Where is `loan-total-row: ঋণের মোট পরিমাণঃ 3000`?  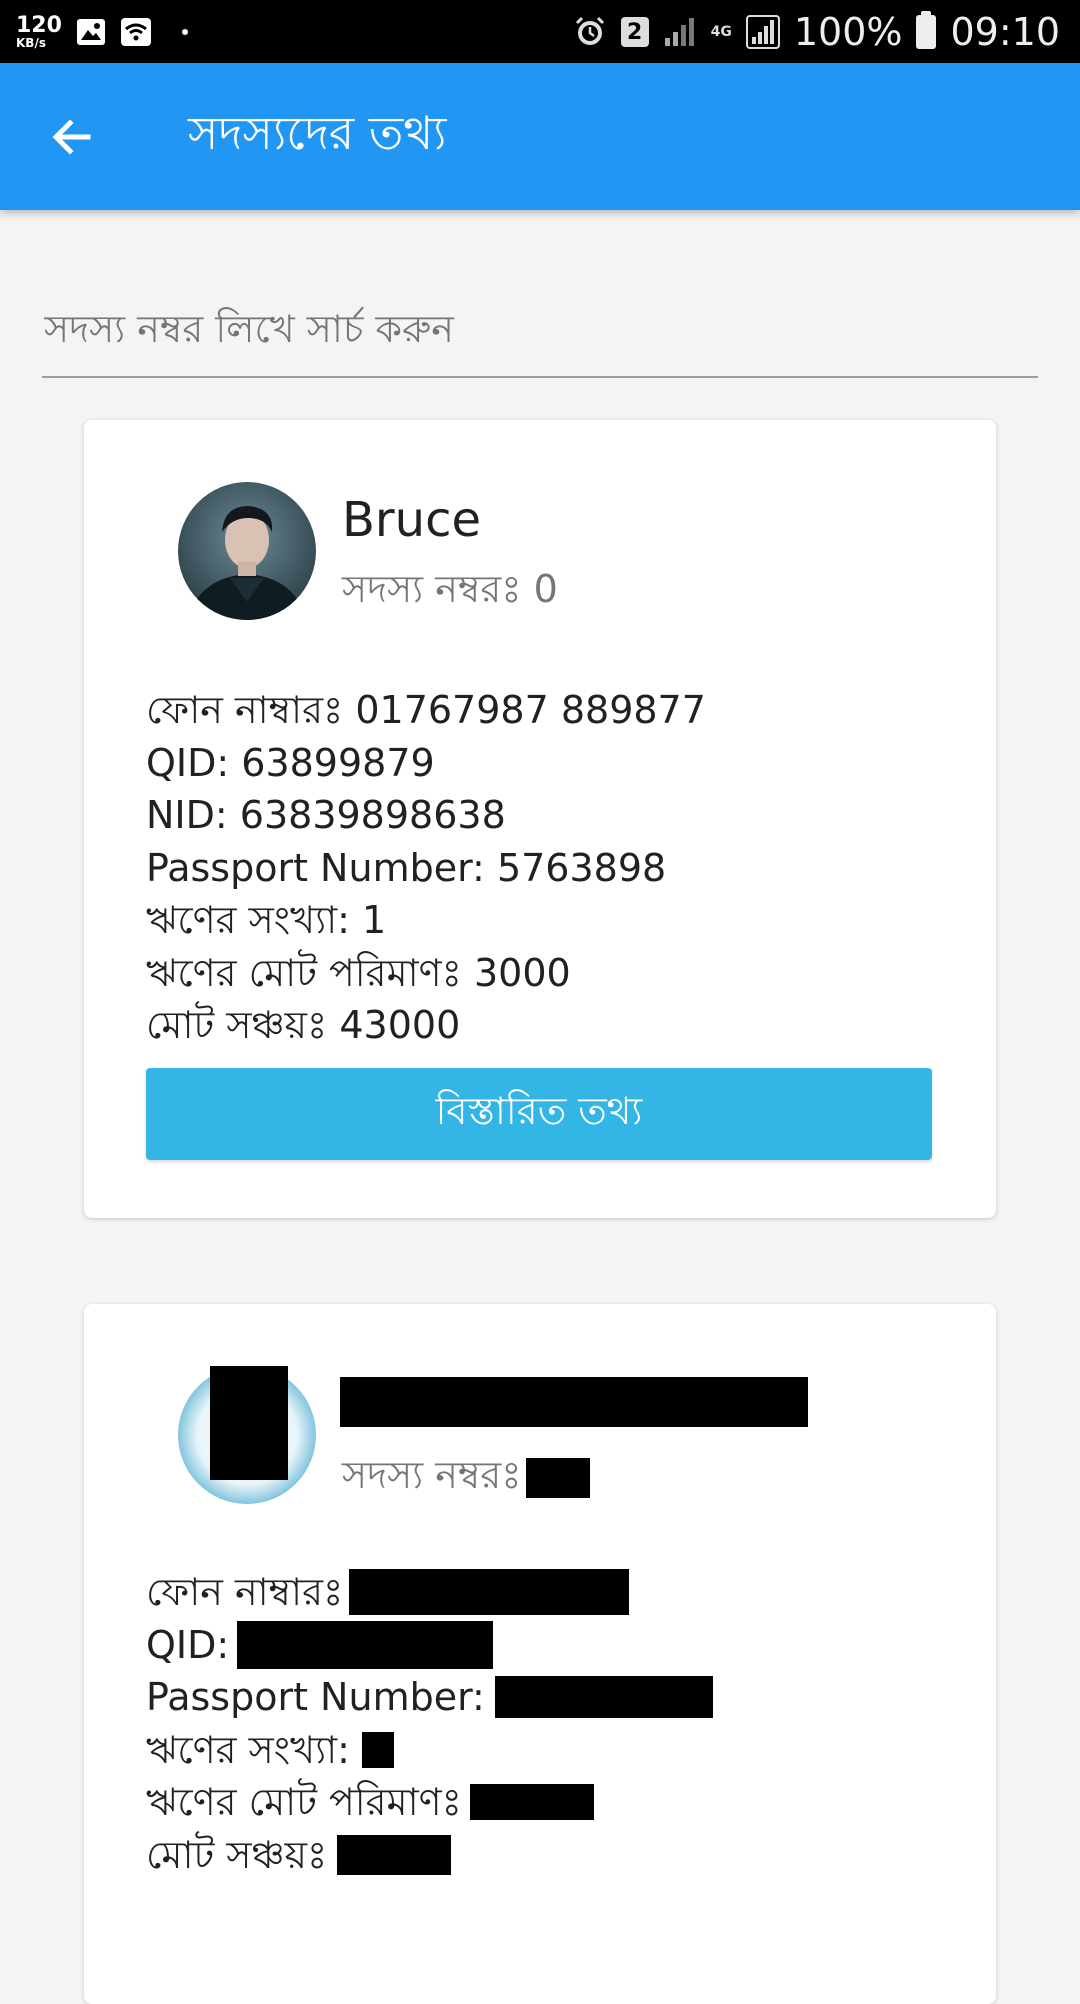 loan-total-row: ঋণের মোট পরিমাণঃ 3000 is located at coordinates (426, 973).